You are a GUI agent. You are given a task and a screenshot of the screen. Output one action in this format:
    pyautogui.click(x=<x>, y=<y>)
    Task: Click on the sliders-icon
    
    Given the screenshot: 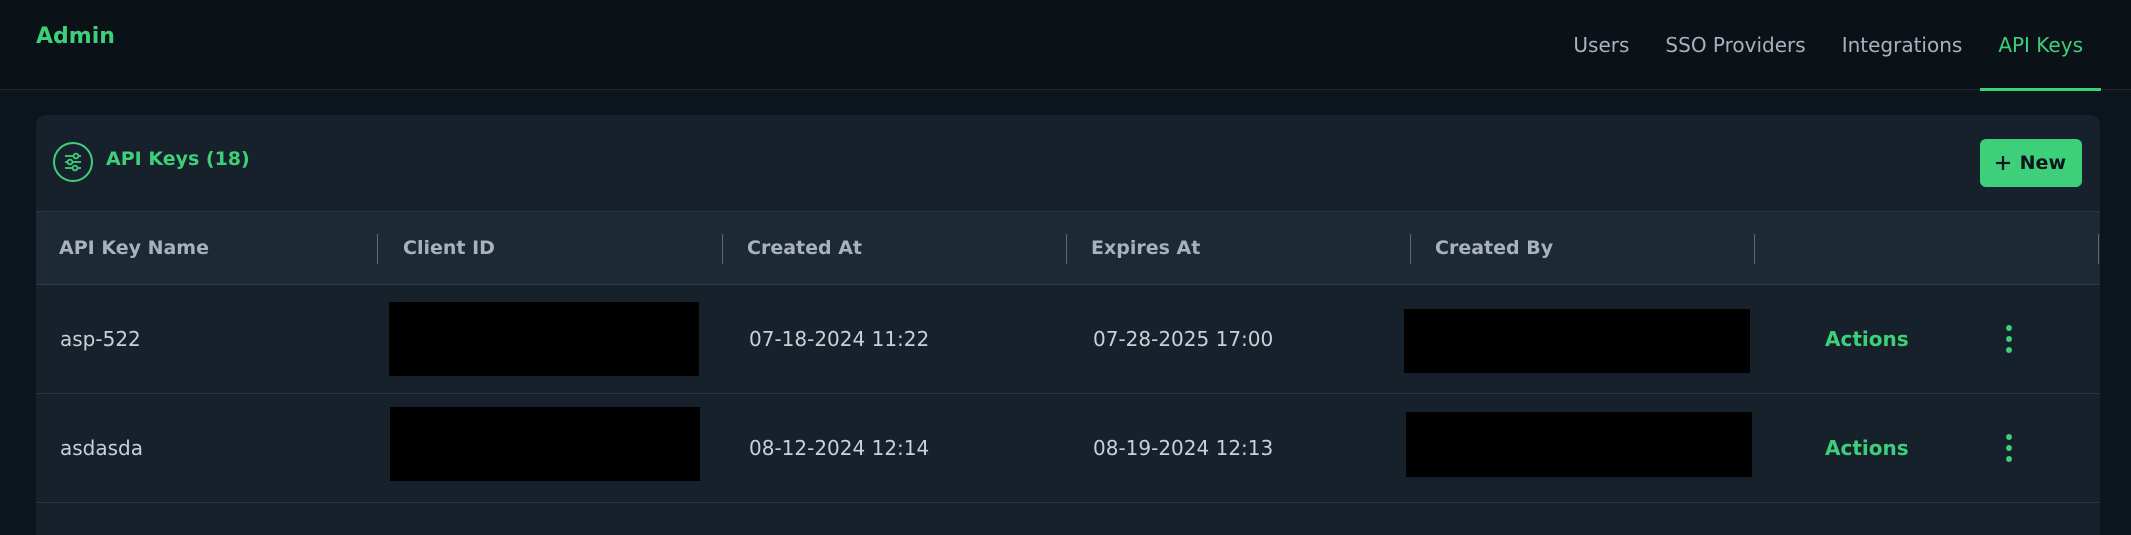 What is the action you would take?
    pyautogui.click(x=73, y=162)
    